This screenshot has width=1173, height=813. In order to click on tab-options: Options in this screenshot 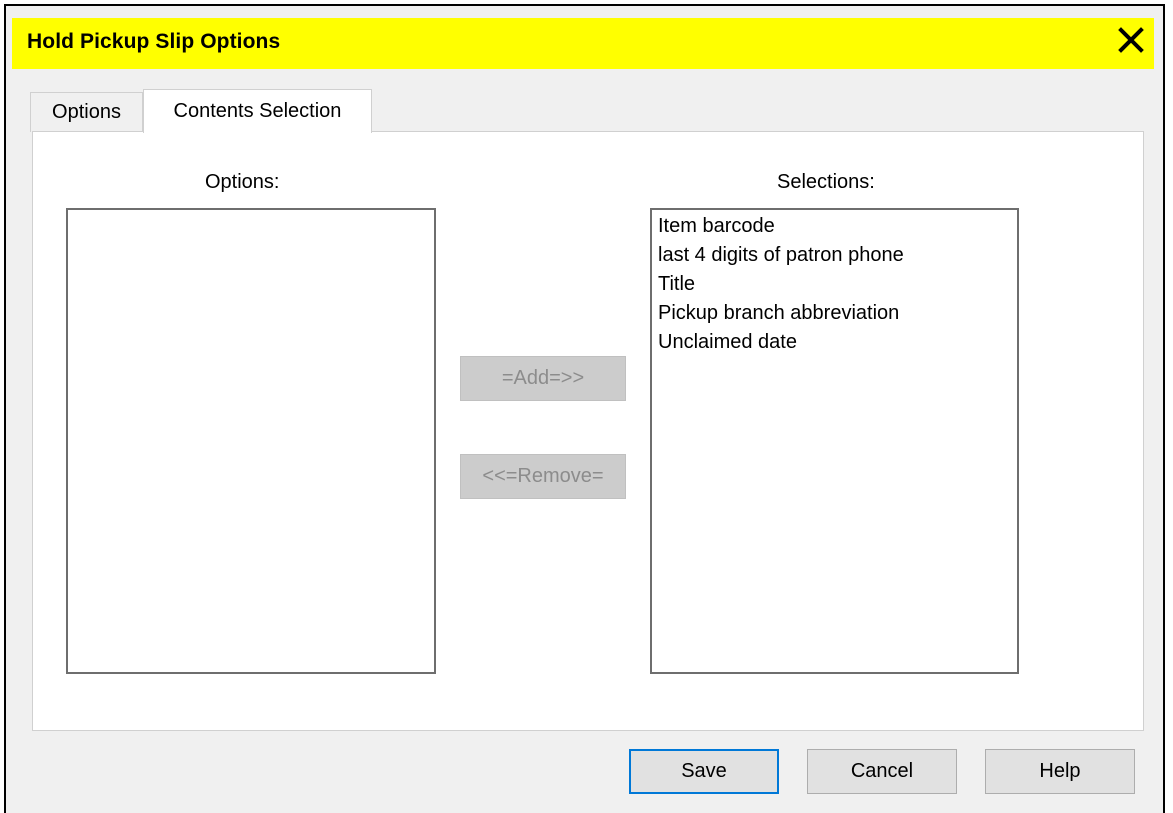, I will do `click(86, 112)`.